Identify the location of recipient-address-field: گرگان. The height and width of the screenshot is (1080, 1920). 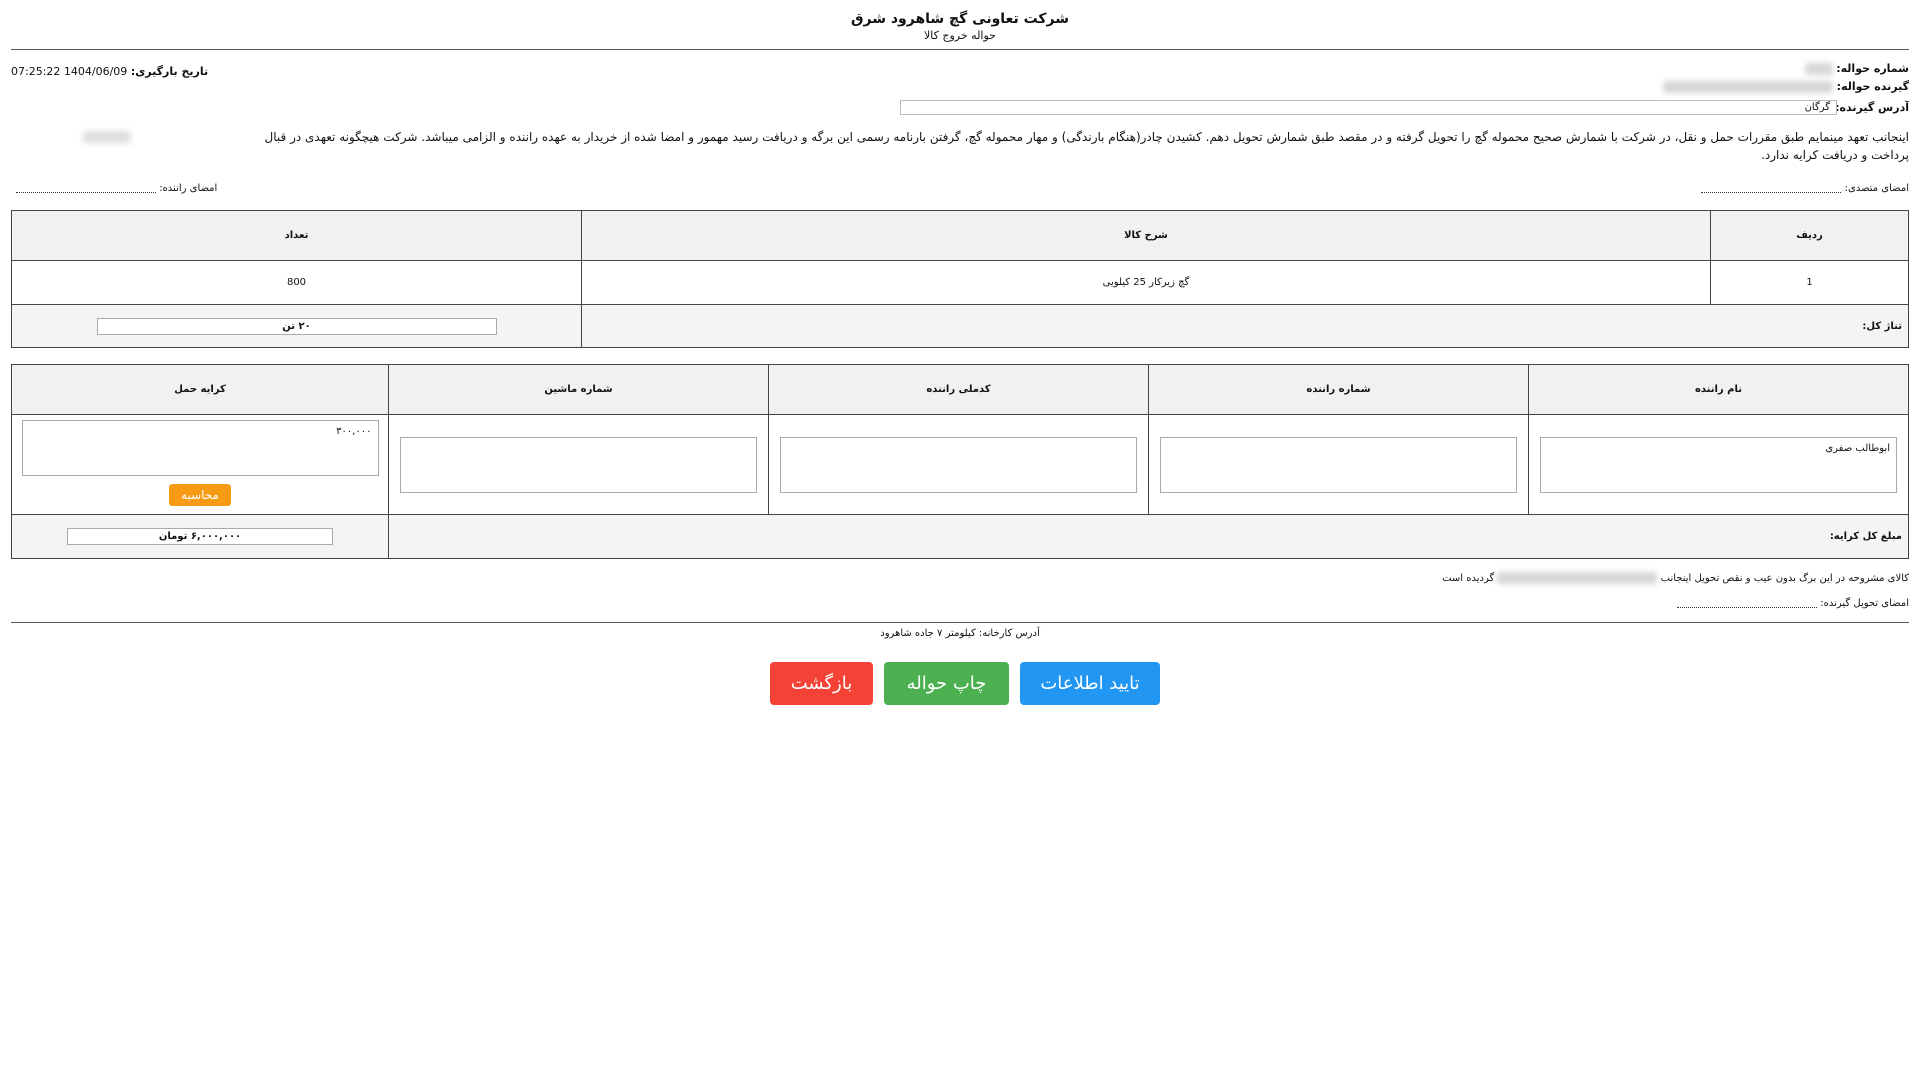
(1368, 107).